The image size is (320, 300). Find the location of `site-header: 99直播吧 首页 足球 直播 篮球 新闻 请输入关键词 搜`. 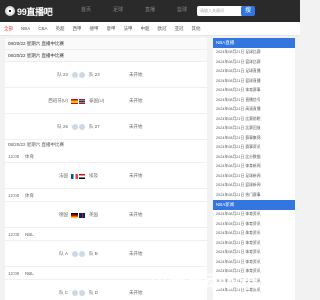

site-header: 99直播吧 首页 足球 直播 篮球 新闻 请输入关键词 搜 is located at coordinates (150, 11).